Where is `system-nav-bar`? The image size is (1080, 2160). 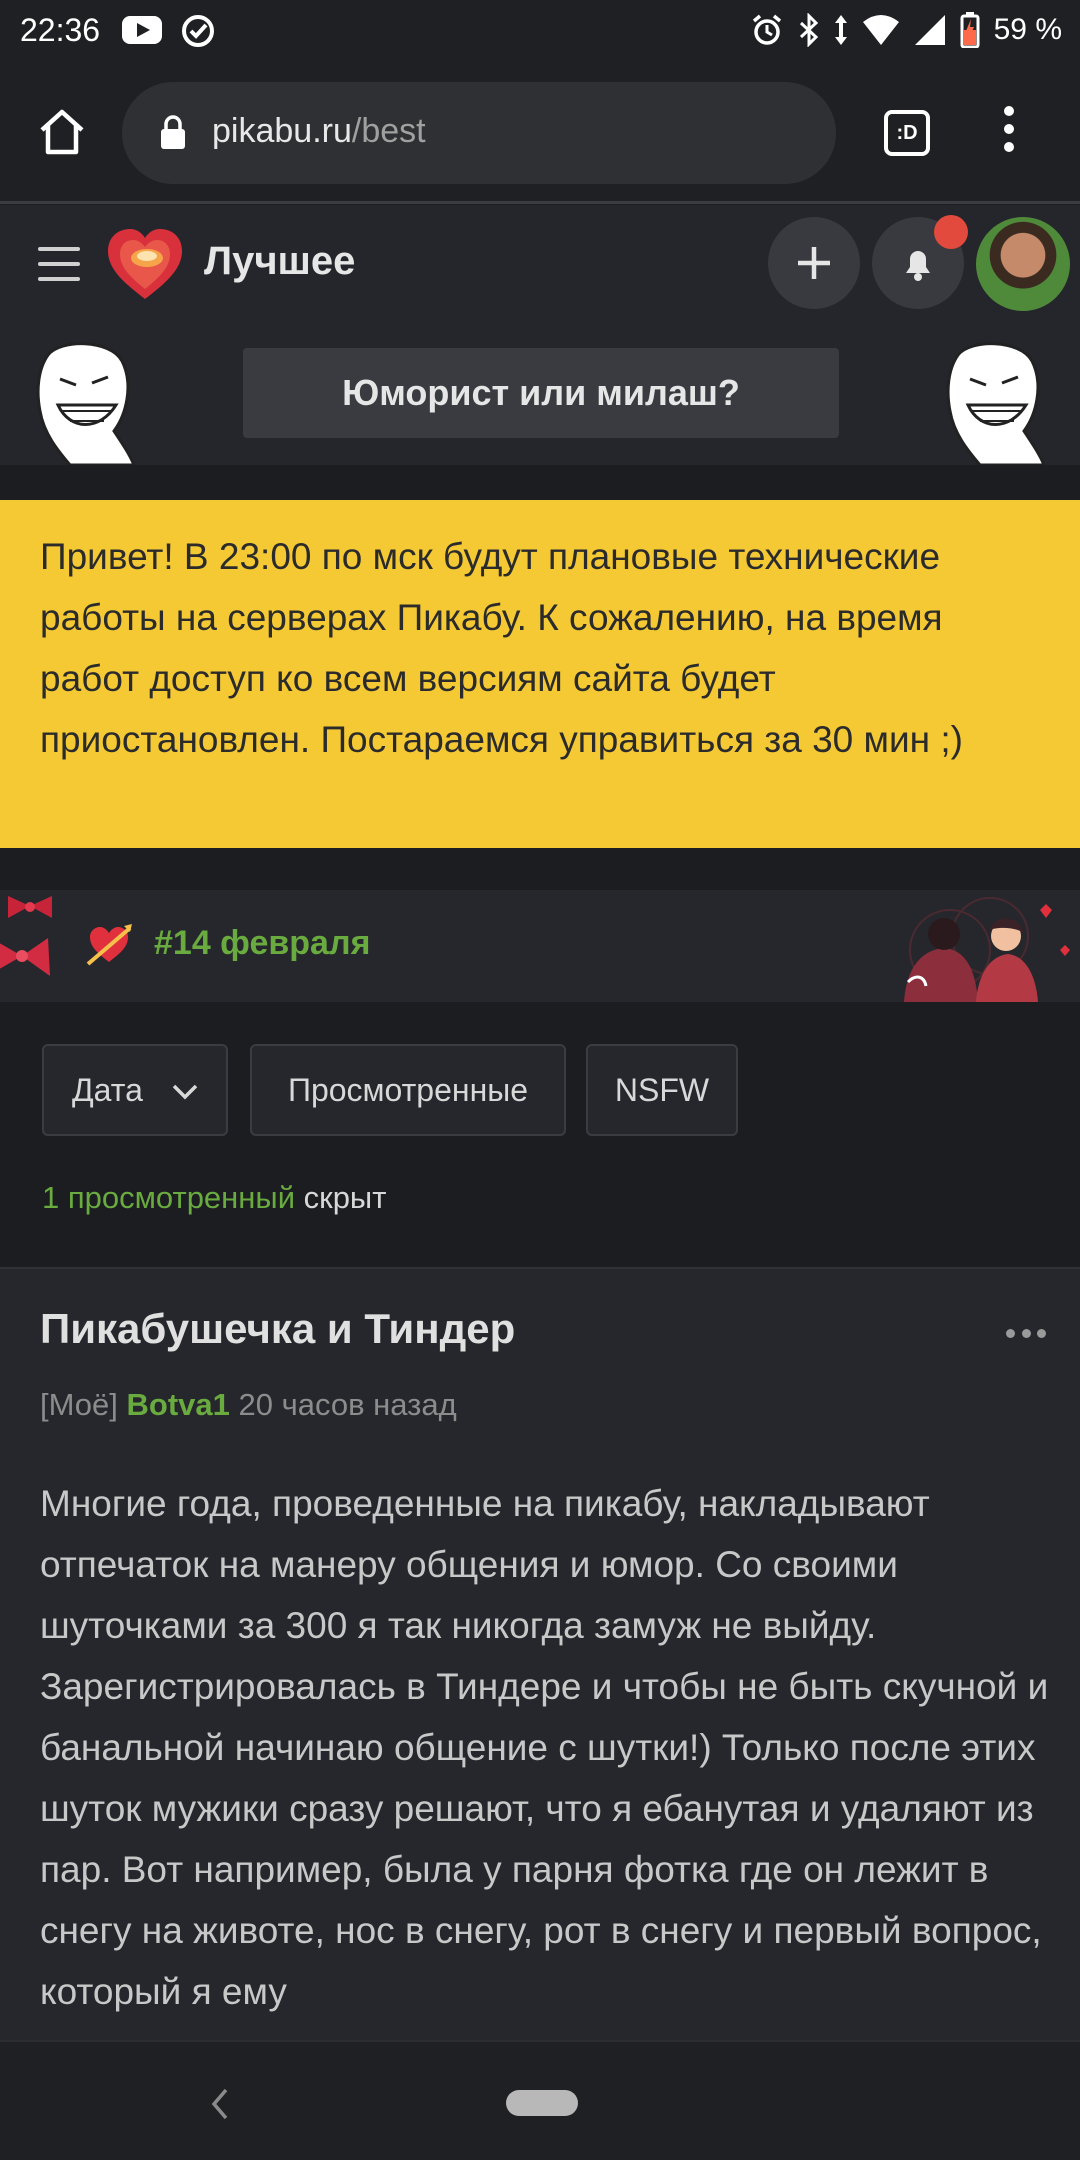
system-nav-bar is located at coordinates (540, 2100).